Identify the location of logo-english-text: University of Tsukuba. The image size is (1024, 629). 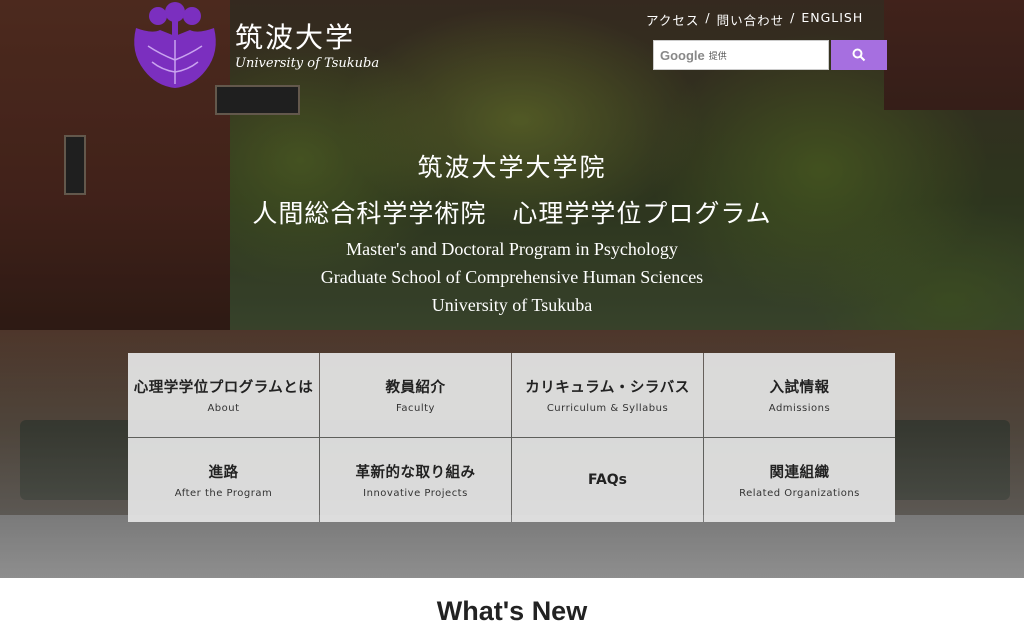
(307, 63).